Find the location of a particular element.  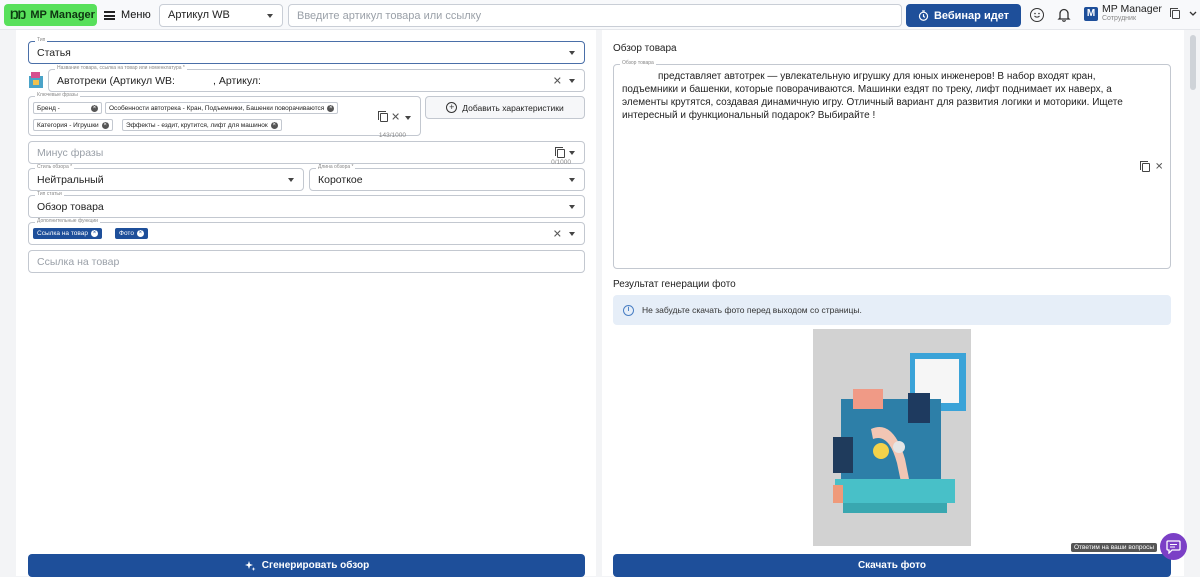

add-characteristics-button: + Добавить характеристики is located at coordinates (505, 107).